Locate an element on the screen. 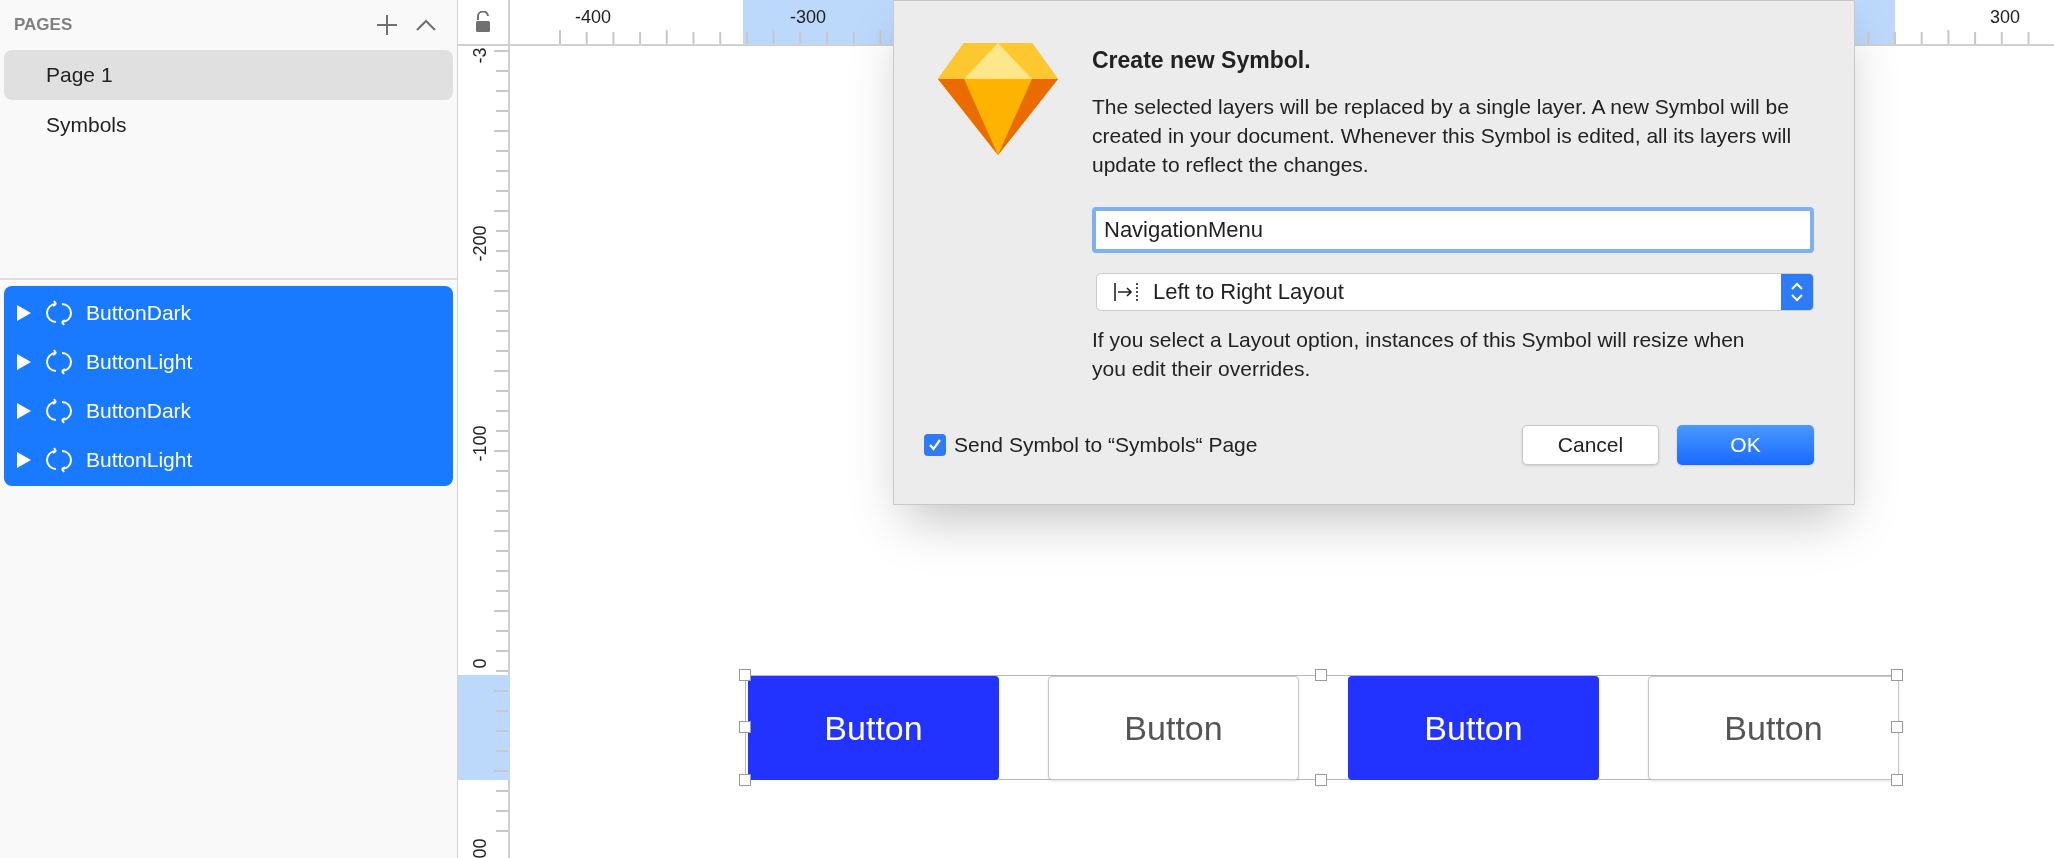 This screenshot has height=858, width=2054. ruler-label: 00 is located at coordinates (479, 847).